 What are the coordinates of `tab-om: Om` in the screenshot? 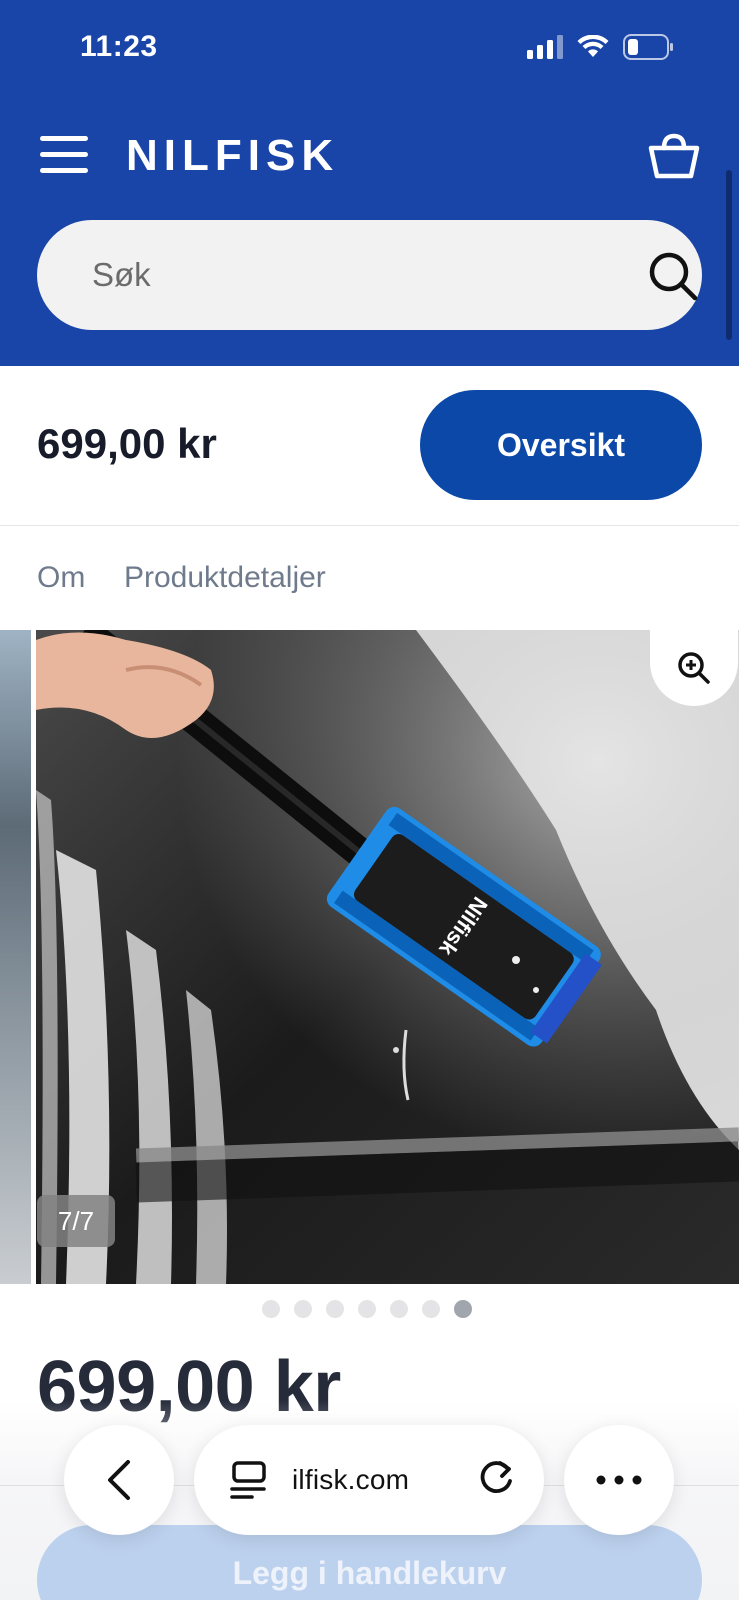 It's located at (61, 578).